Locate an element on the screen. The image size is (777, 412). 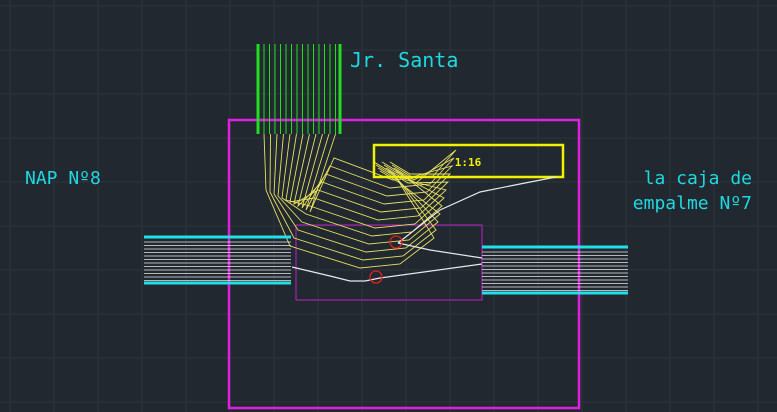
street-label: Jr. Santa is located at coordinates (404, 60).